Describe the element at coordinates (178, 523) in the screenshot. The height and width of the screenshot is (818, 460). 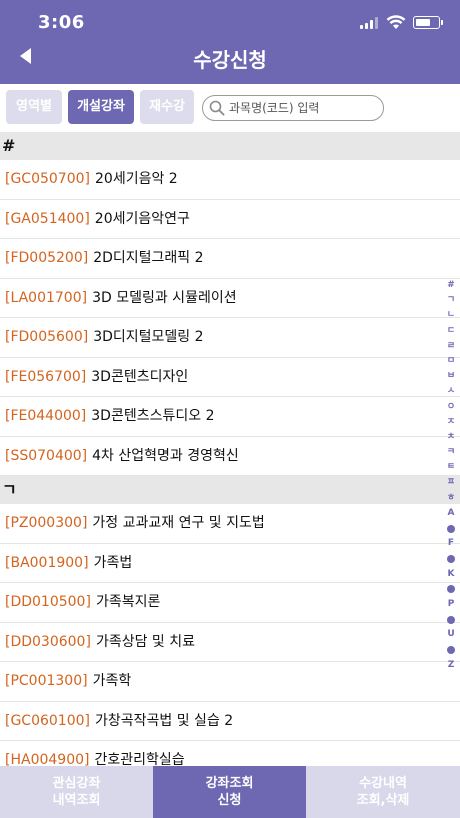
I see `course-name: 가정 교과교재 연구 및 지도법` at that location.